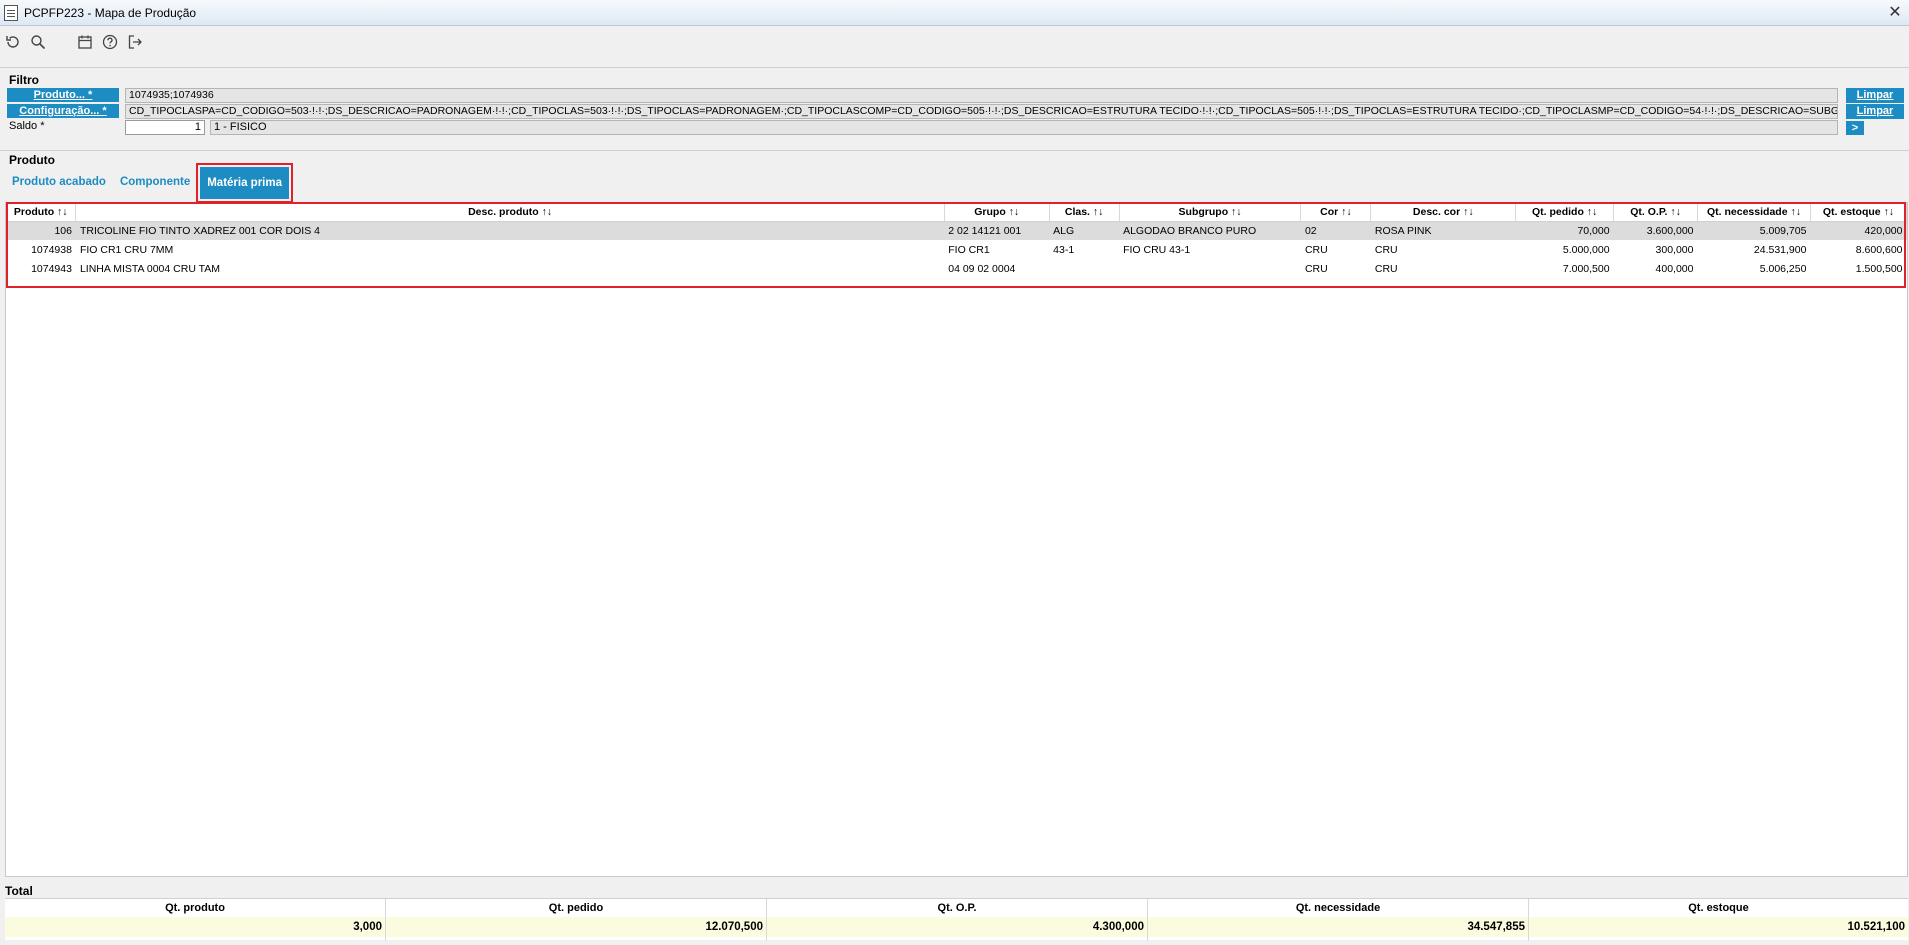  What do you see at coordinates (1718, 927) in the screenshot?
I see `total-value: 10.521,100` at bounding box center [1718, 927].